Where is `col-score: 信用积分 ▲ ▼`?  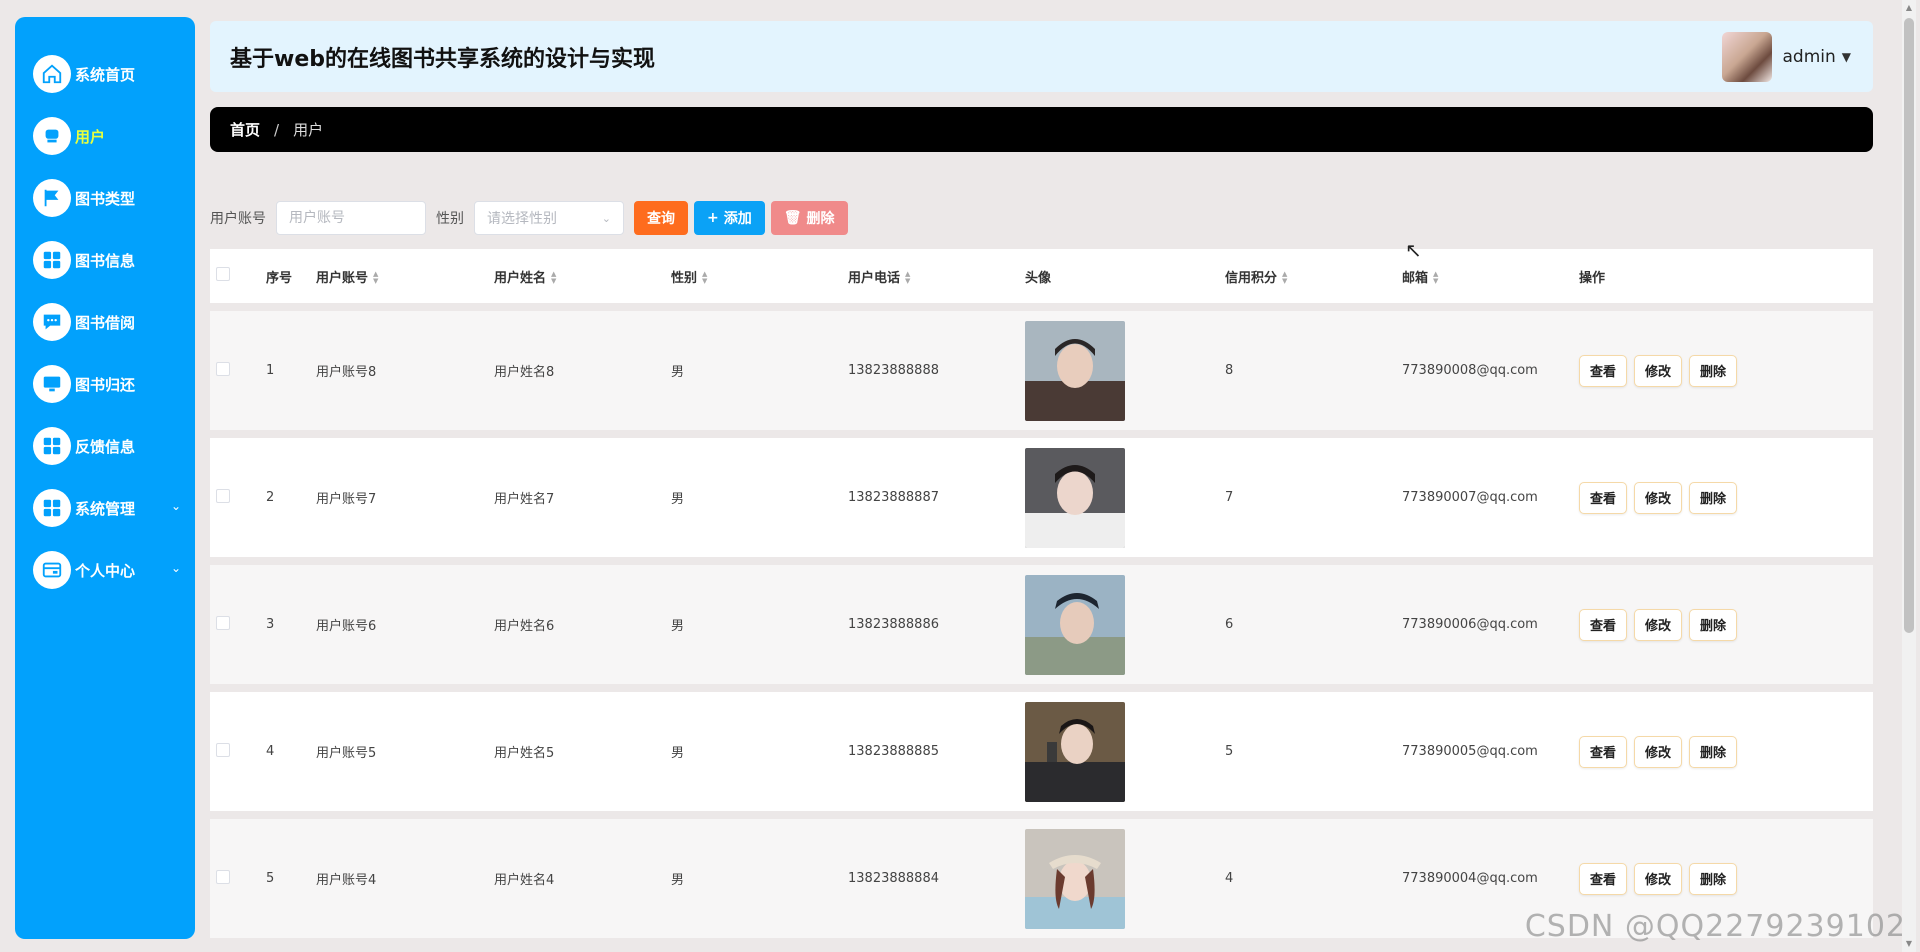 col-score: 信用积分 ▲ ▼ is located at coordinates (1313, 276).